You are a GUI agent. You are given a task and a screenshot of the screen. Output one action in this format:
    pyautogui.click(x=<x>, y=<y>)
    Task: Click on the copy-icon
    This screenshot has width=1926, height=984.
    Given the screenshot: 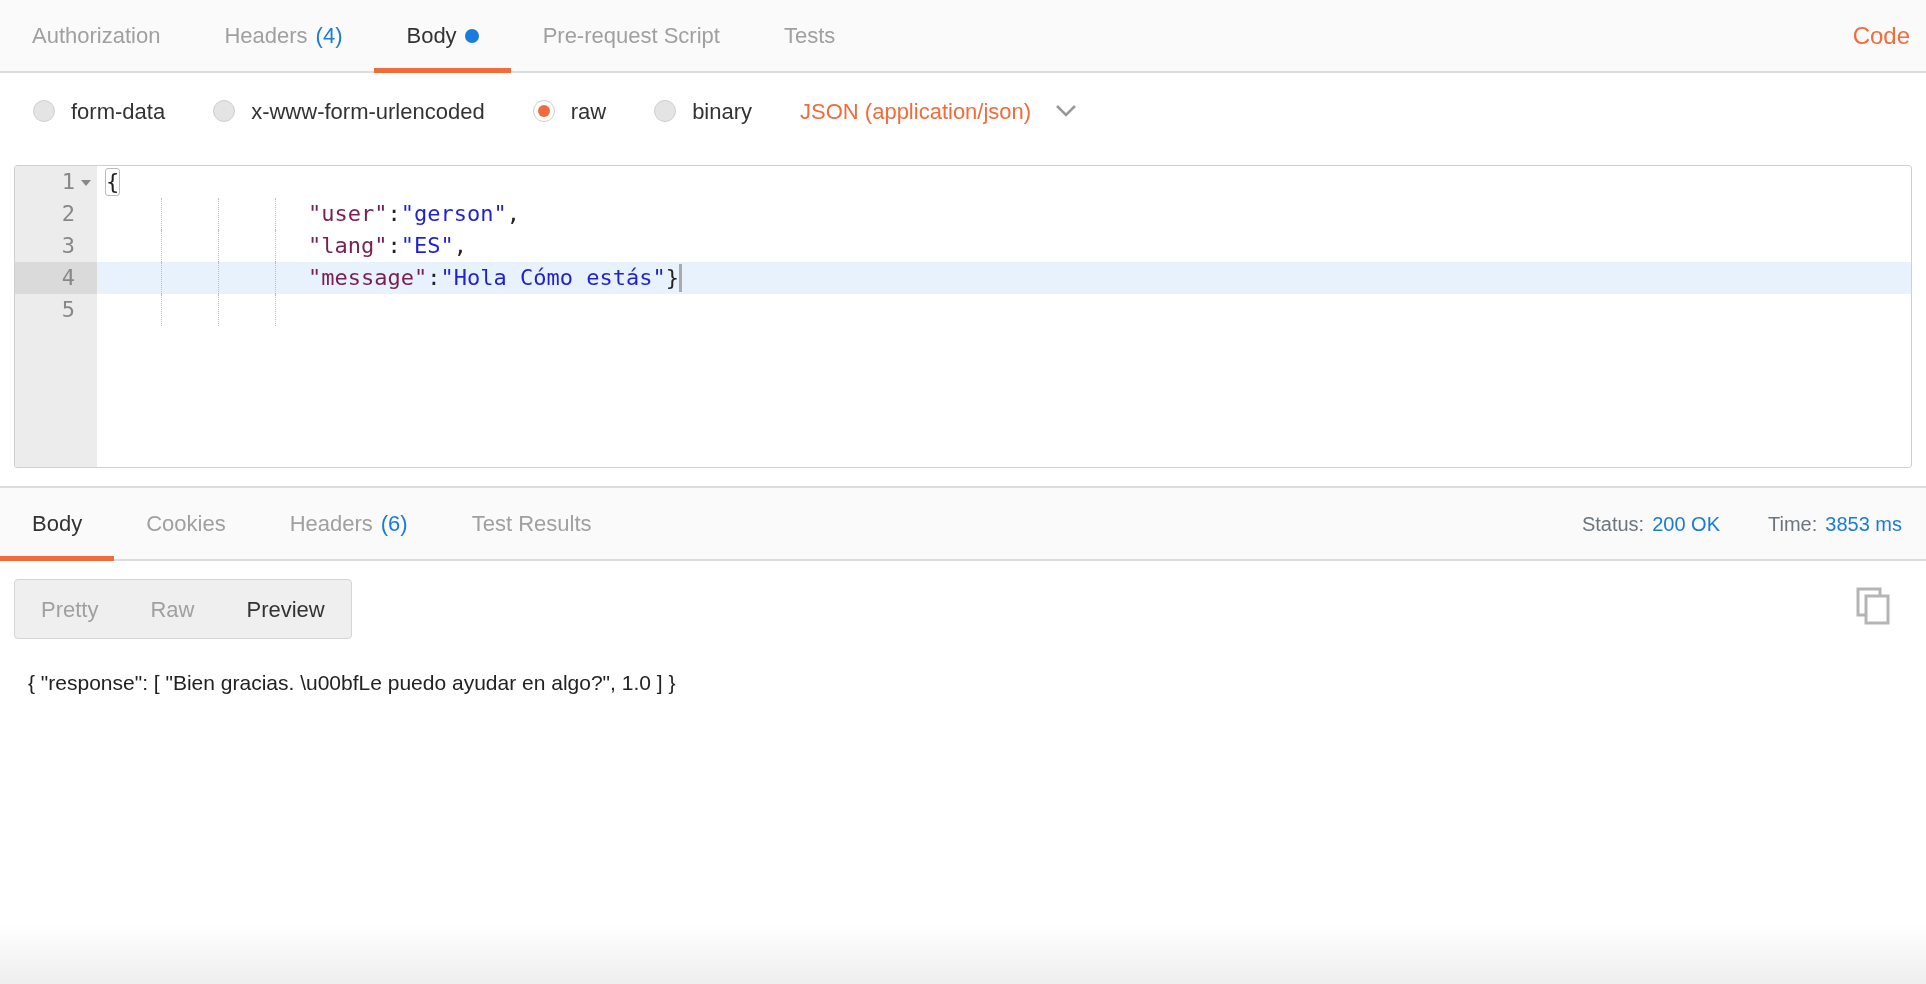 What is the action you would take?
    pyautogui.click(x=1873, y=606)
    